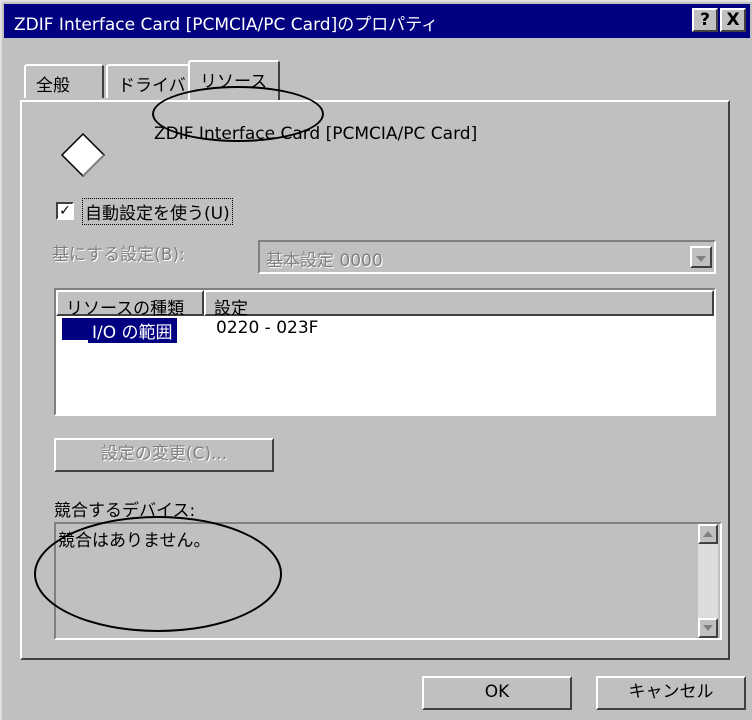 This screenshot has width=752, height=720. Describe the element at coordinates (708, 581) in the screenshot. I see `scrollbar-track` at that location.